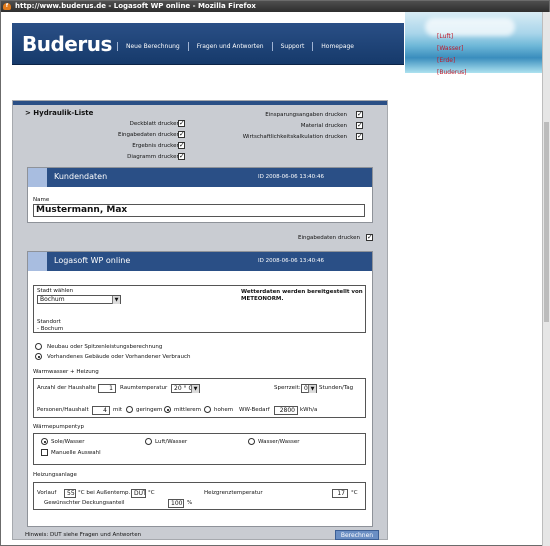  What do you see at coordinates (251, 441) in the screenshot?
I see `radio-wasser-wasser` at bounding box center [251, 441].